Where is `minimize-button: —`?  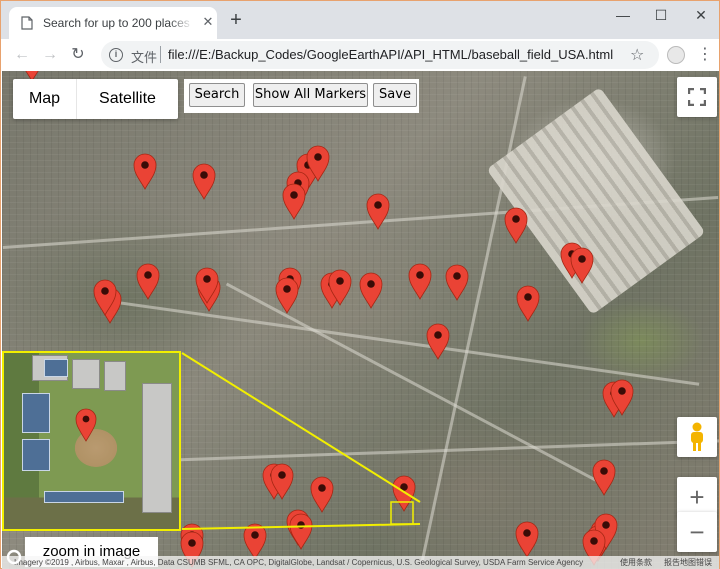
minimize-button: — is located at coordinates (623, 15).